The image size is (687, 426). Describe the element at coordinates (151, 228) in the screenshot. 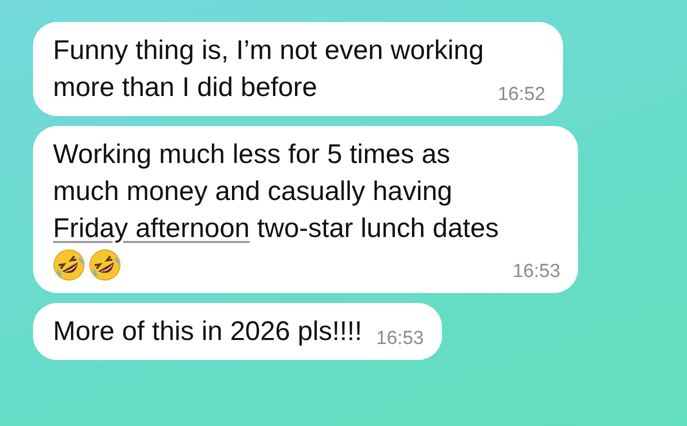

I see `link: Friday afternoon` at that location.